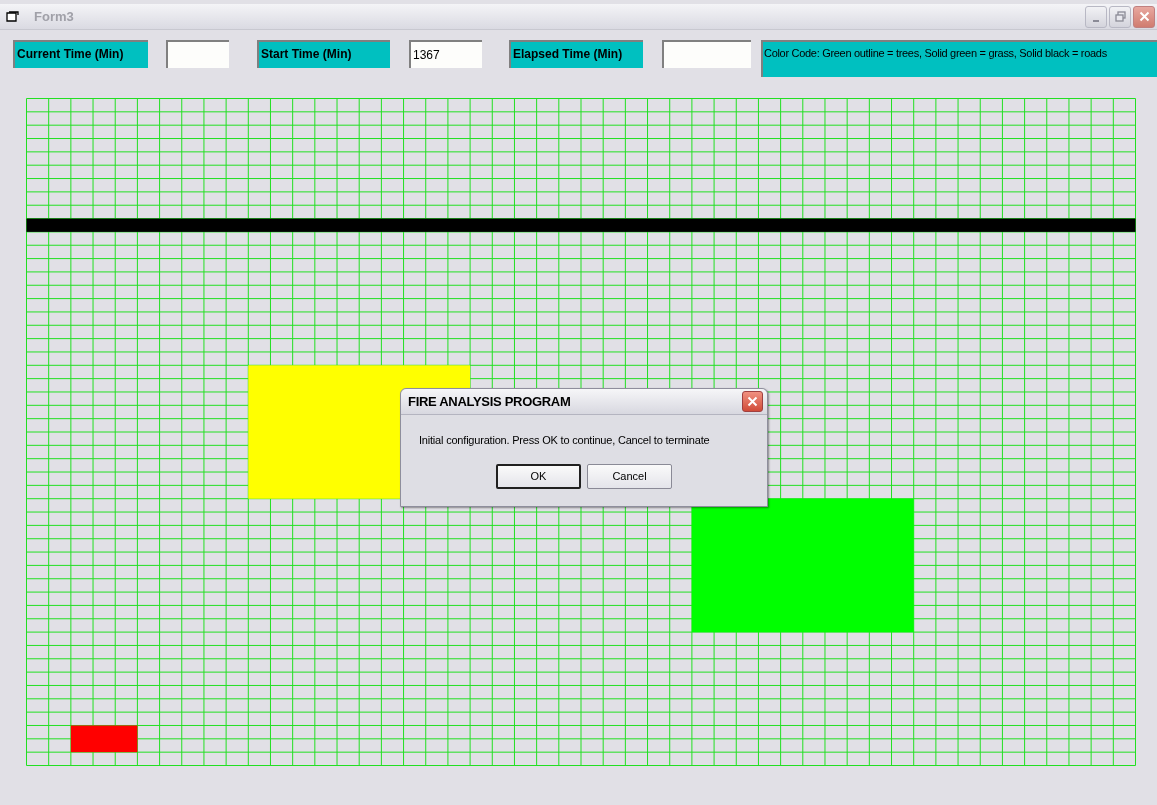 Image resolution: width=1157 pixels, height=805 pixels. I want to click on field-label: Start Time (Min), so click(323, 54).